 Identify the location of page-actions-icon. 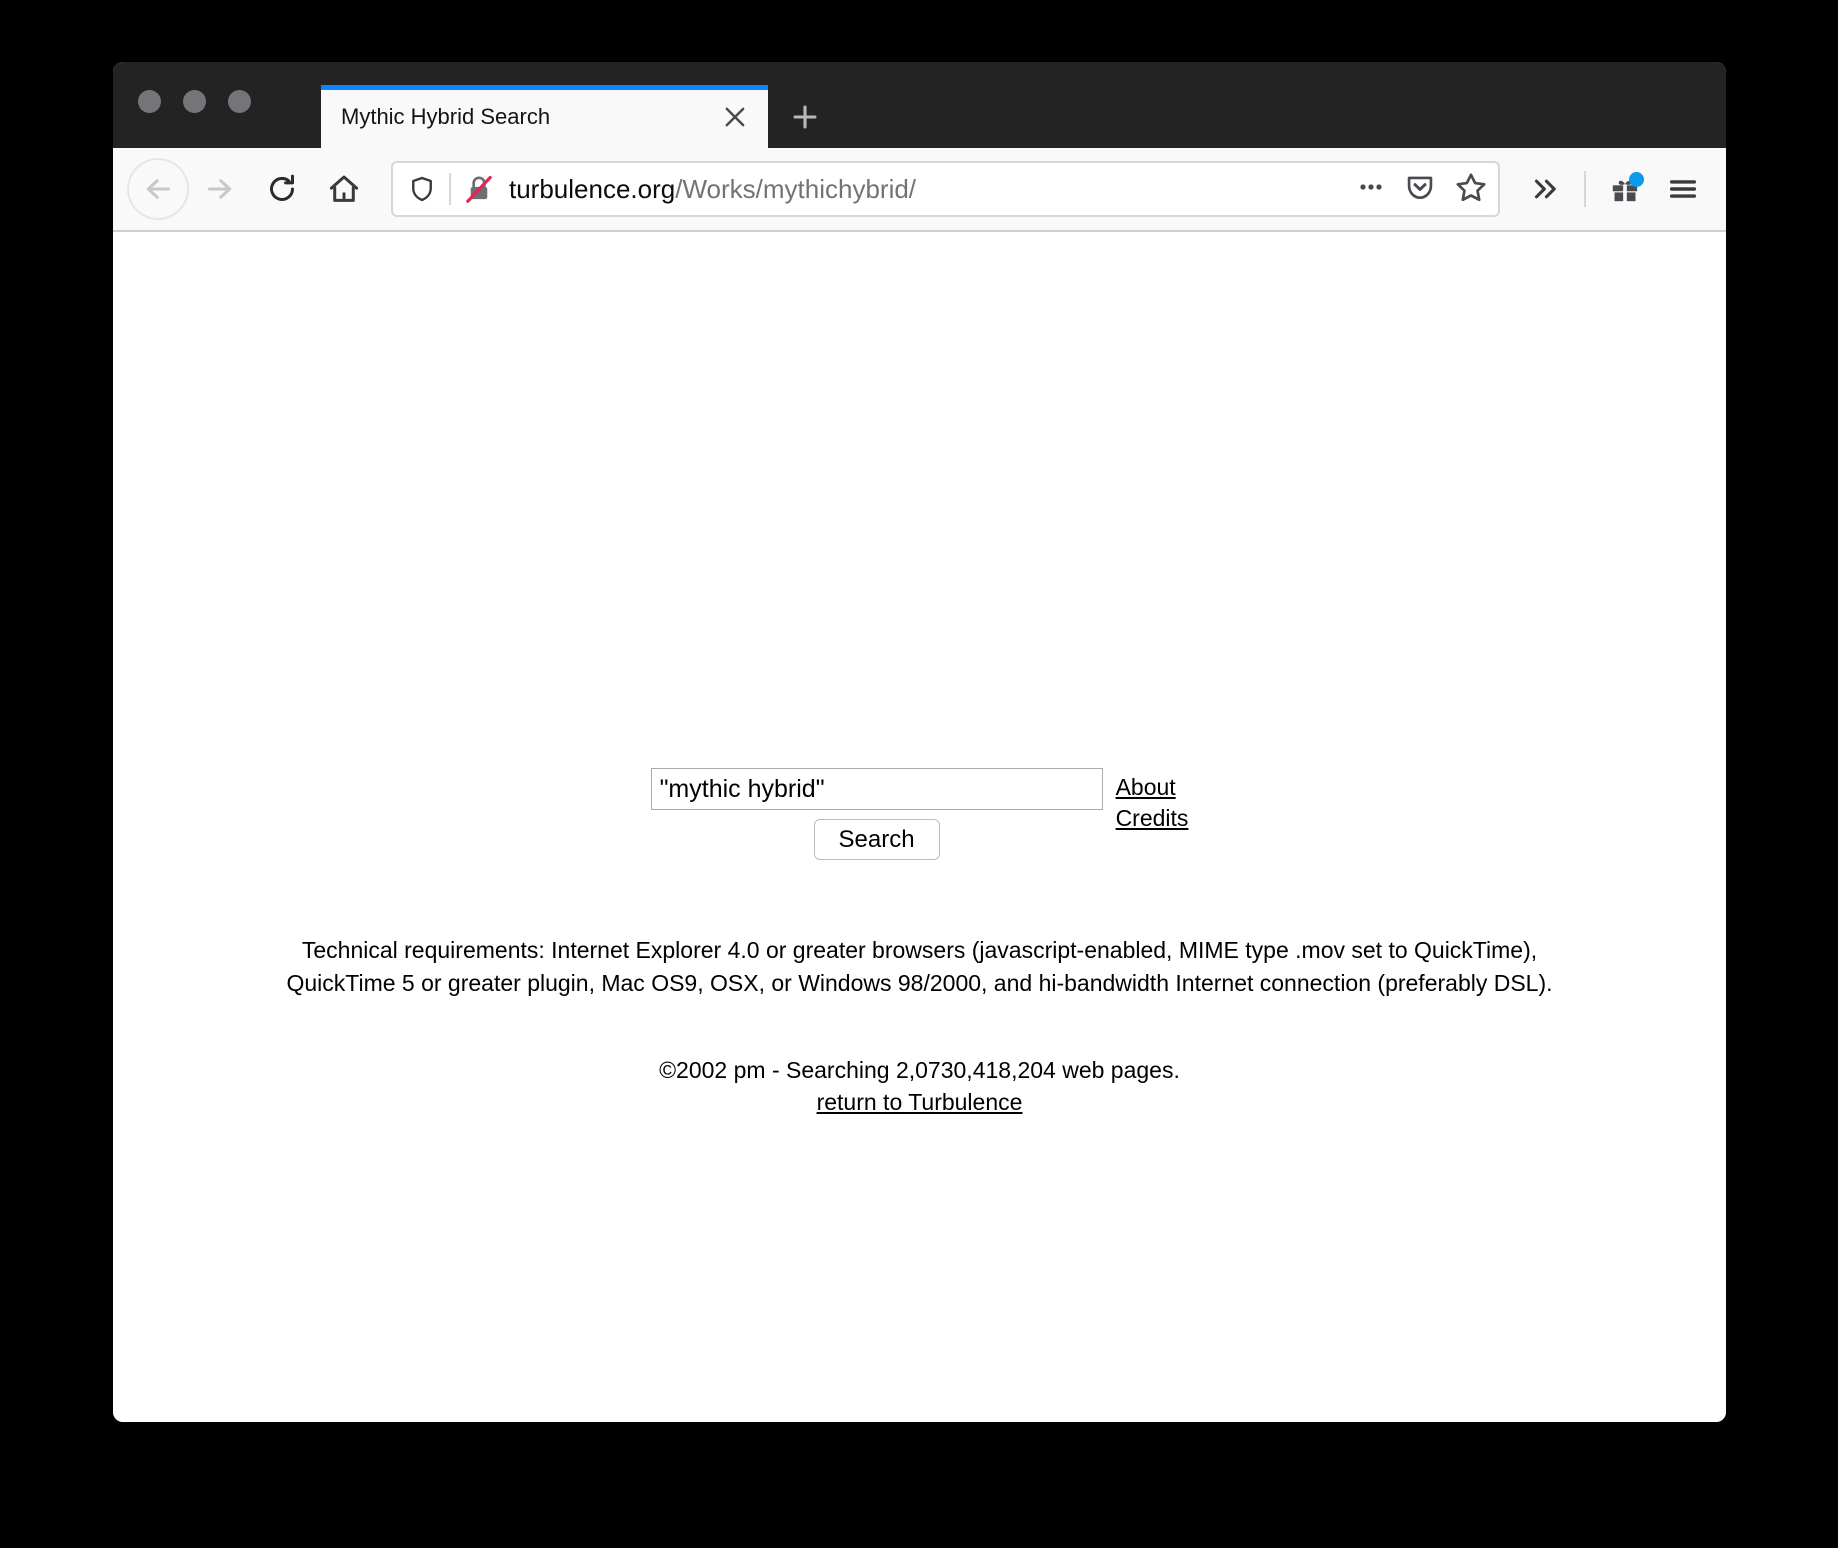
(1371, 189).